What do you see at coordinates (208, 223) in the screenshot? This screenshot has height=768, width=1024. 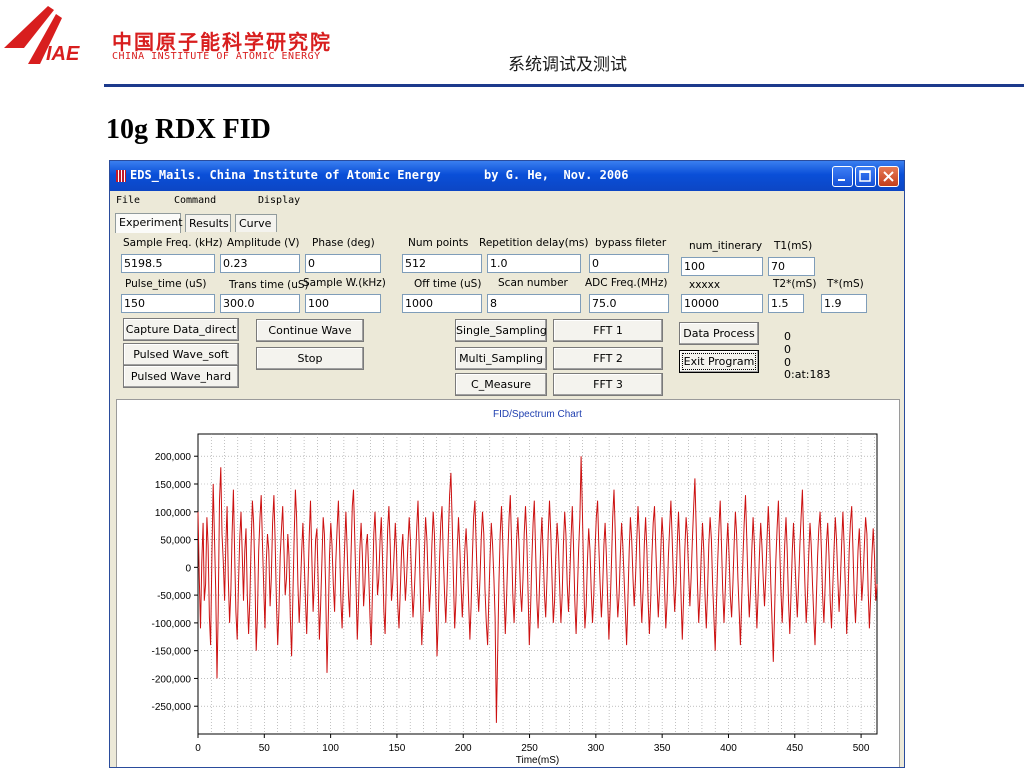 I see `tab-results: Results` at bounding box center [208, 223].